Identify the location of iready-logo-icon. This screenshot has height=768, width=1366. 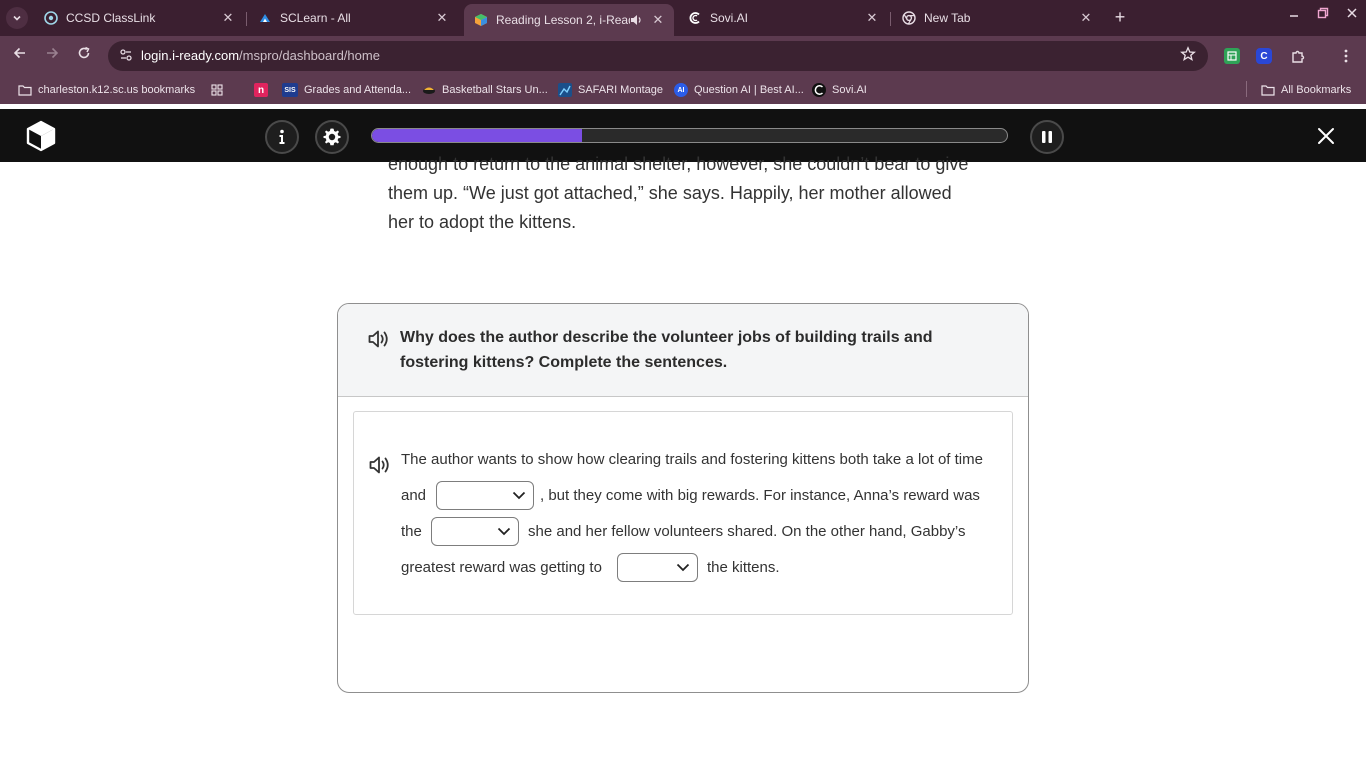
(41, 136).